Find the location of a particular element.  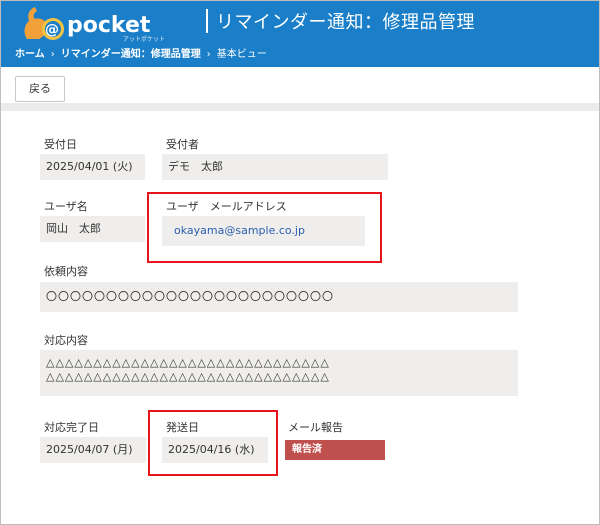

receiver-label: 受付者 is located at coordinates (182, 144).